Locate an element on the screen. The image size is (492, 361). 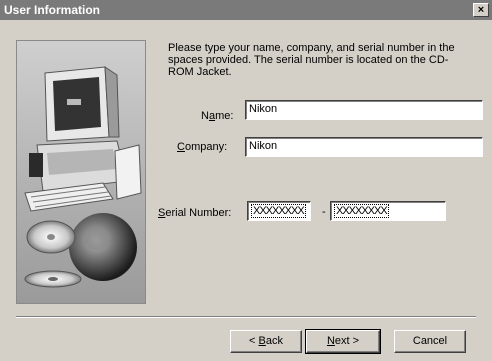
back-button: < Back is located at coordinates (266, 341).